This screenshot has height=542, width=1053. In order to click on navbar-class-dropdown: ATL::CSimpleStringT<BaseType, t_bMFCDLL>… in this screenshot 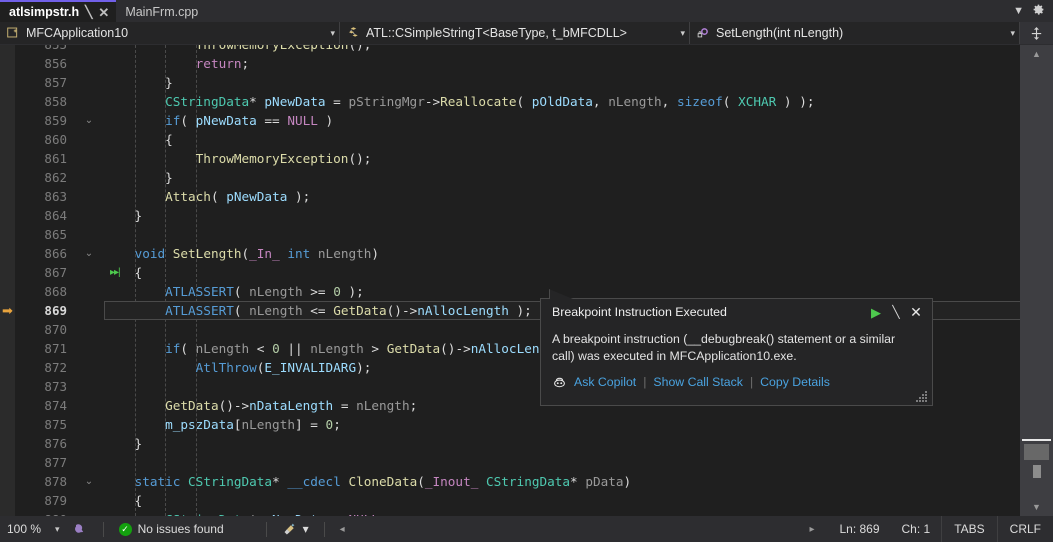, I will do `click(515, 33)`.